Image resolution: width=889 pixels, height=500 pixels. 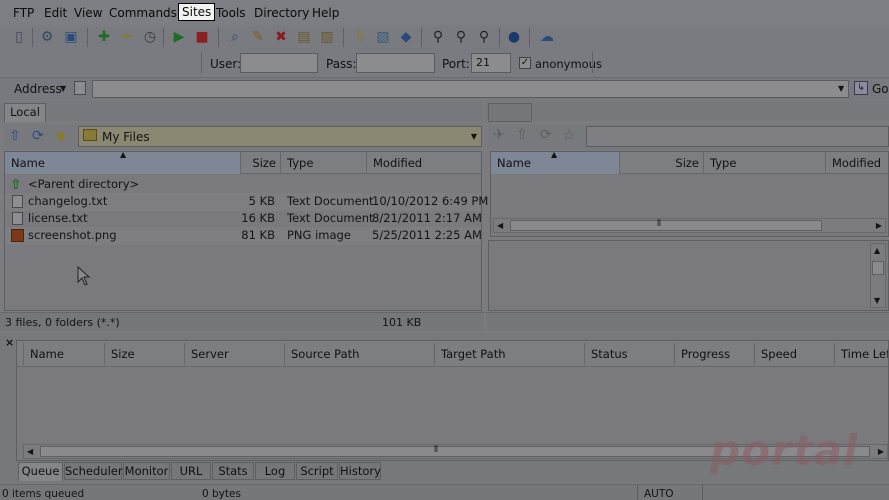 I want to click on column-progress: Progress, so click(x=715, y=354).